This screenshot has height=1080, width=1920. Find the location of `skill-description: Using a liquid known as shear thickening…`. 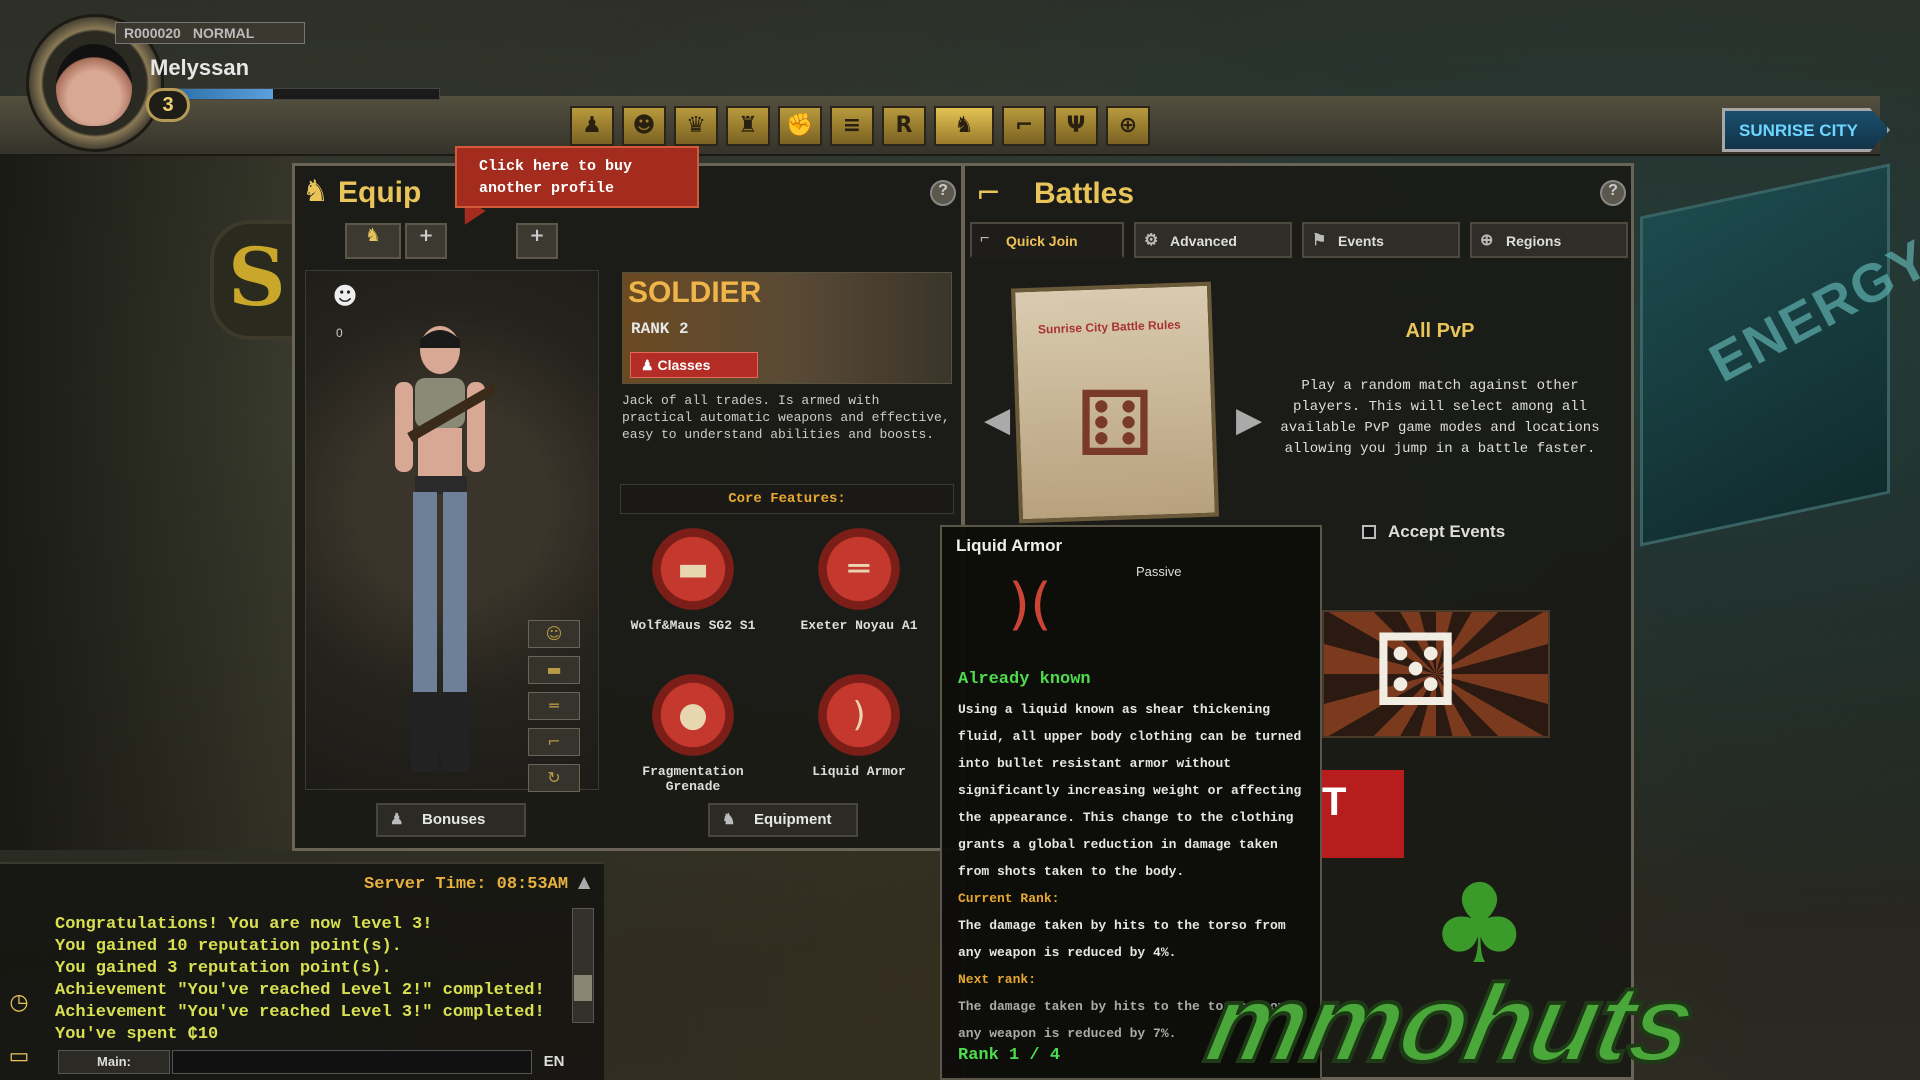

skill-description: Using a liquid known as shear thickening… is located at coordinates (1130, 790).